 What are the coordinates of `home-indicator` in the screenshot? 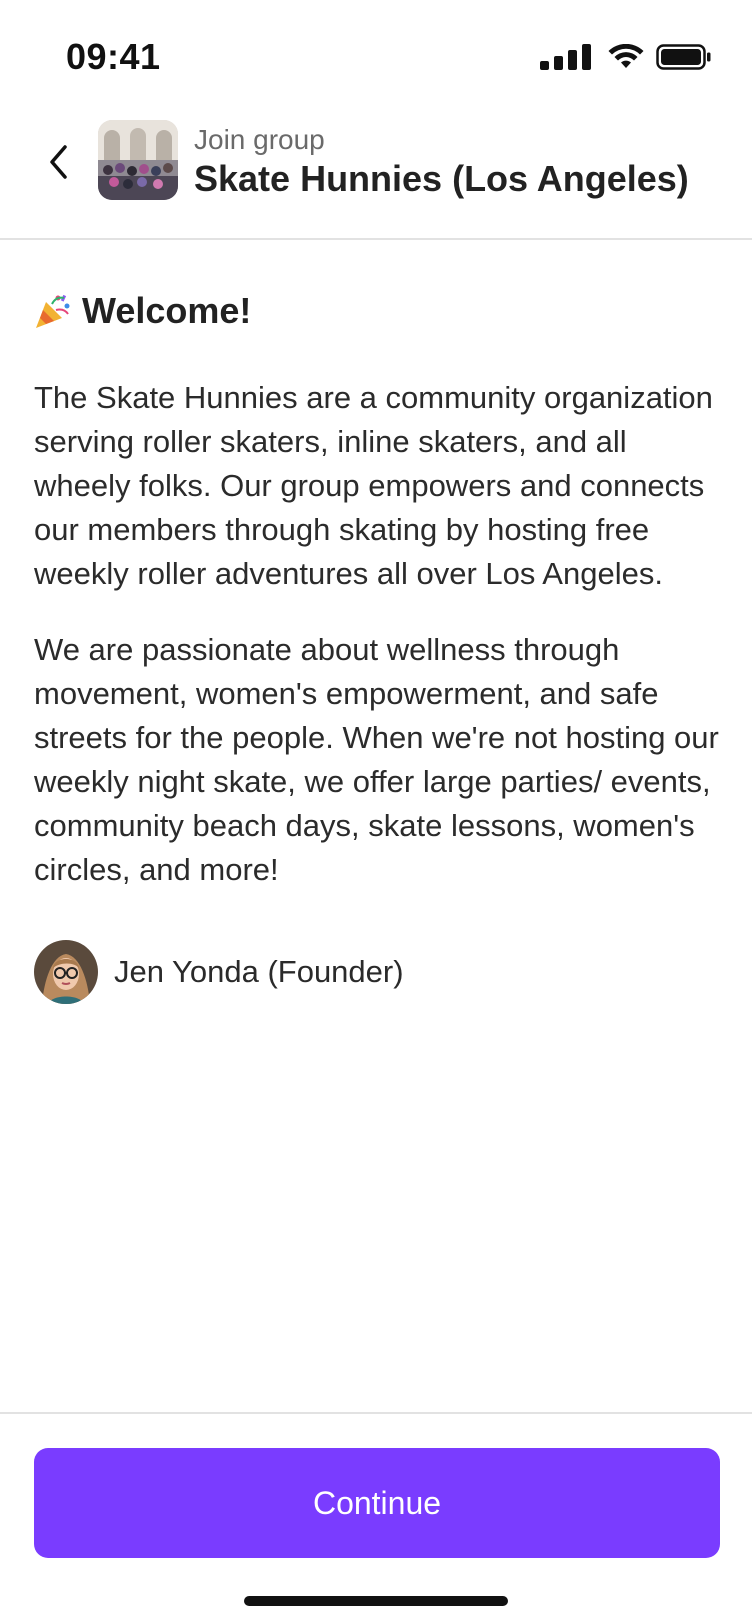 It's located at (376, 1601).